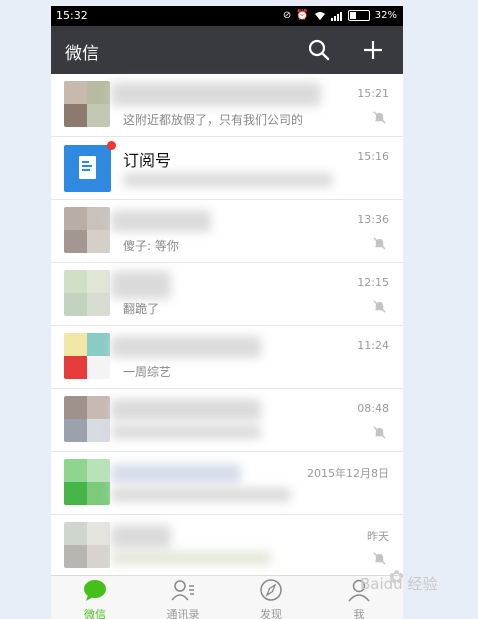  What do you see at coordinates (72, 15) in the screenshot?
I see `status-time: 15:32` at bounding box center [72, 15].